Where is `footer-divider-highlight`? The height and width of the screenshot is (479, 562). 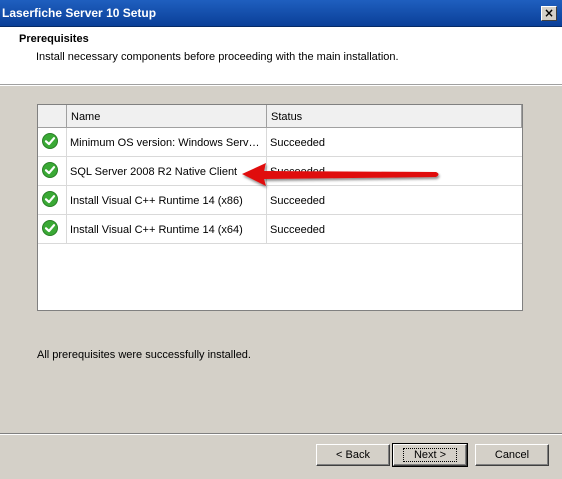 footer-divider-highlight is located at coordinates (281, 434).